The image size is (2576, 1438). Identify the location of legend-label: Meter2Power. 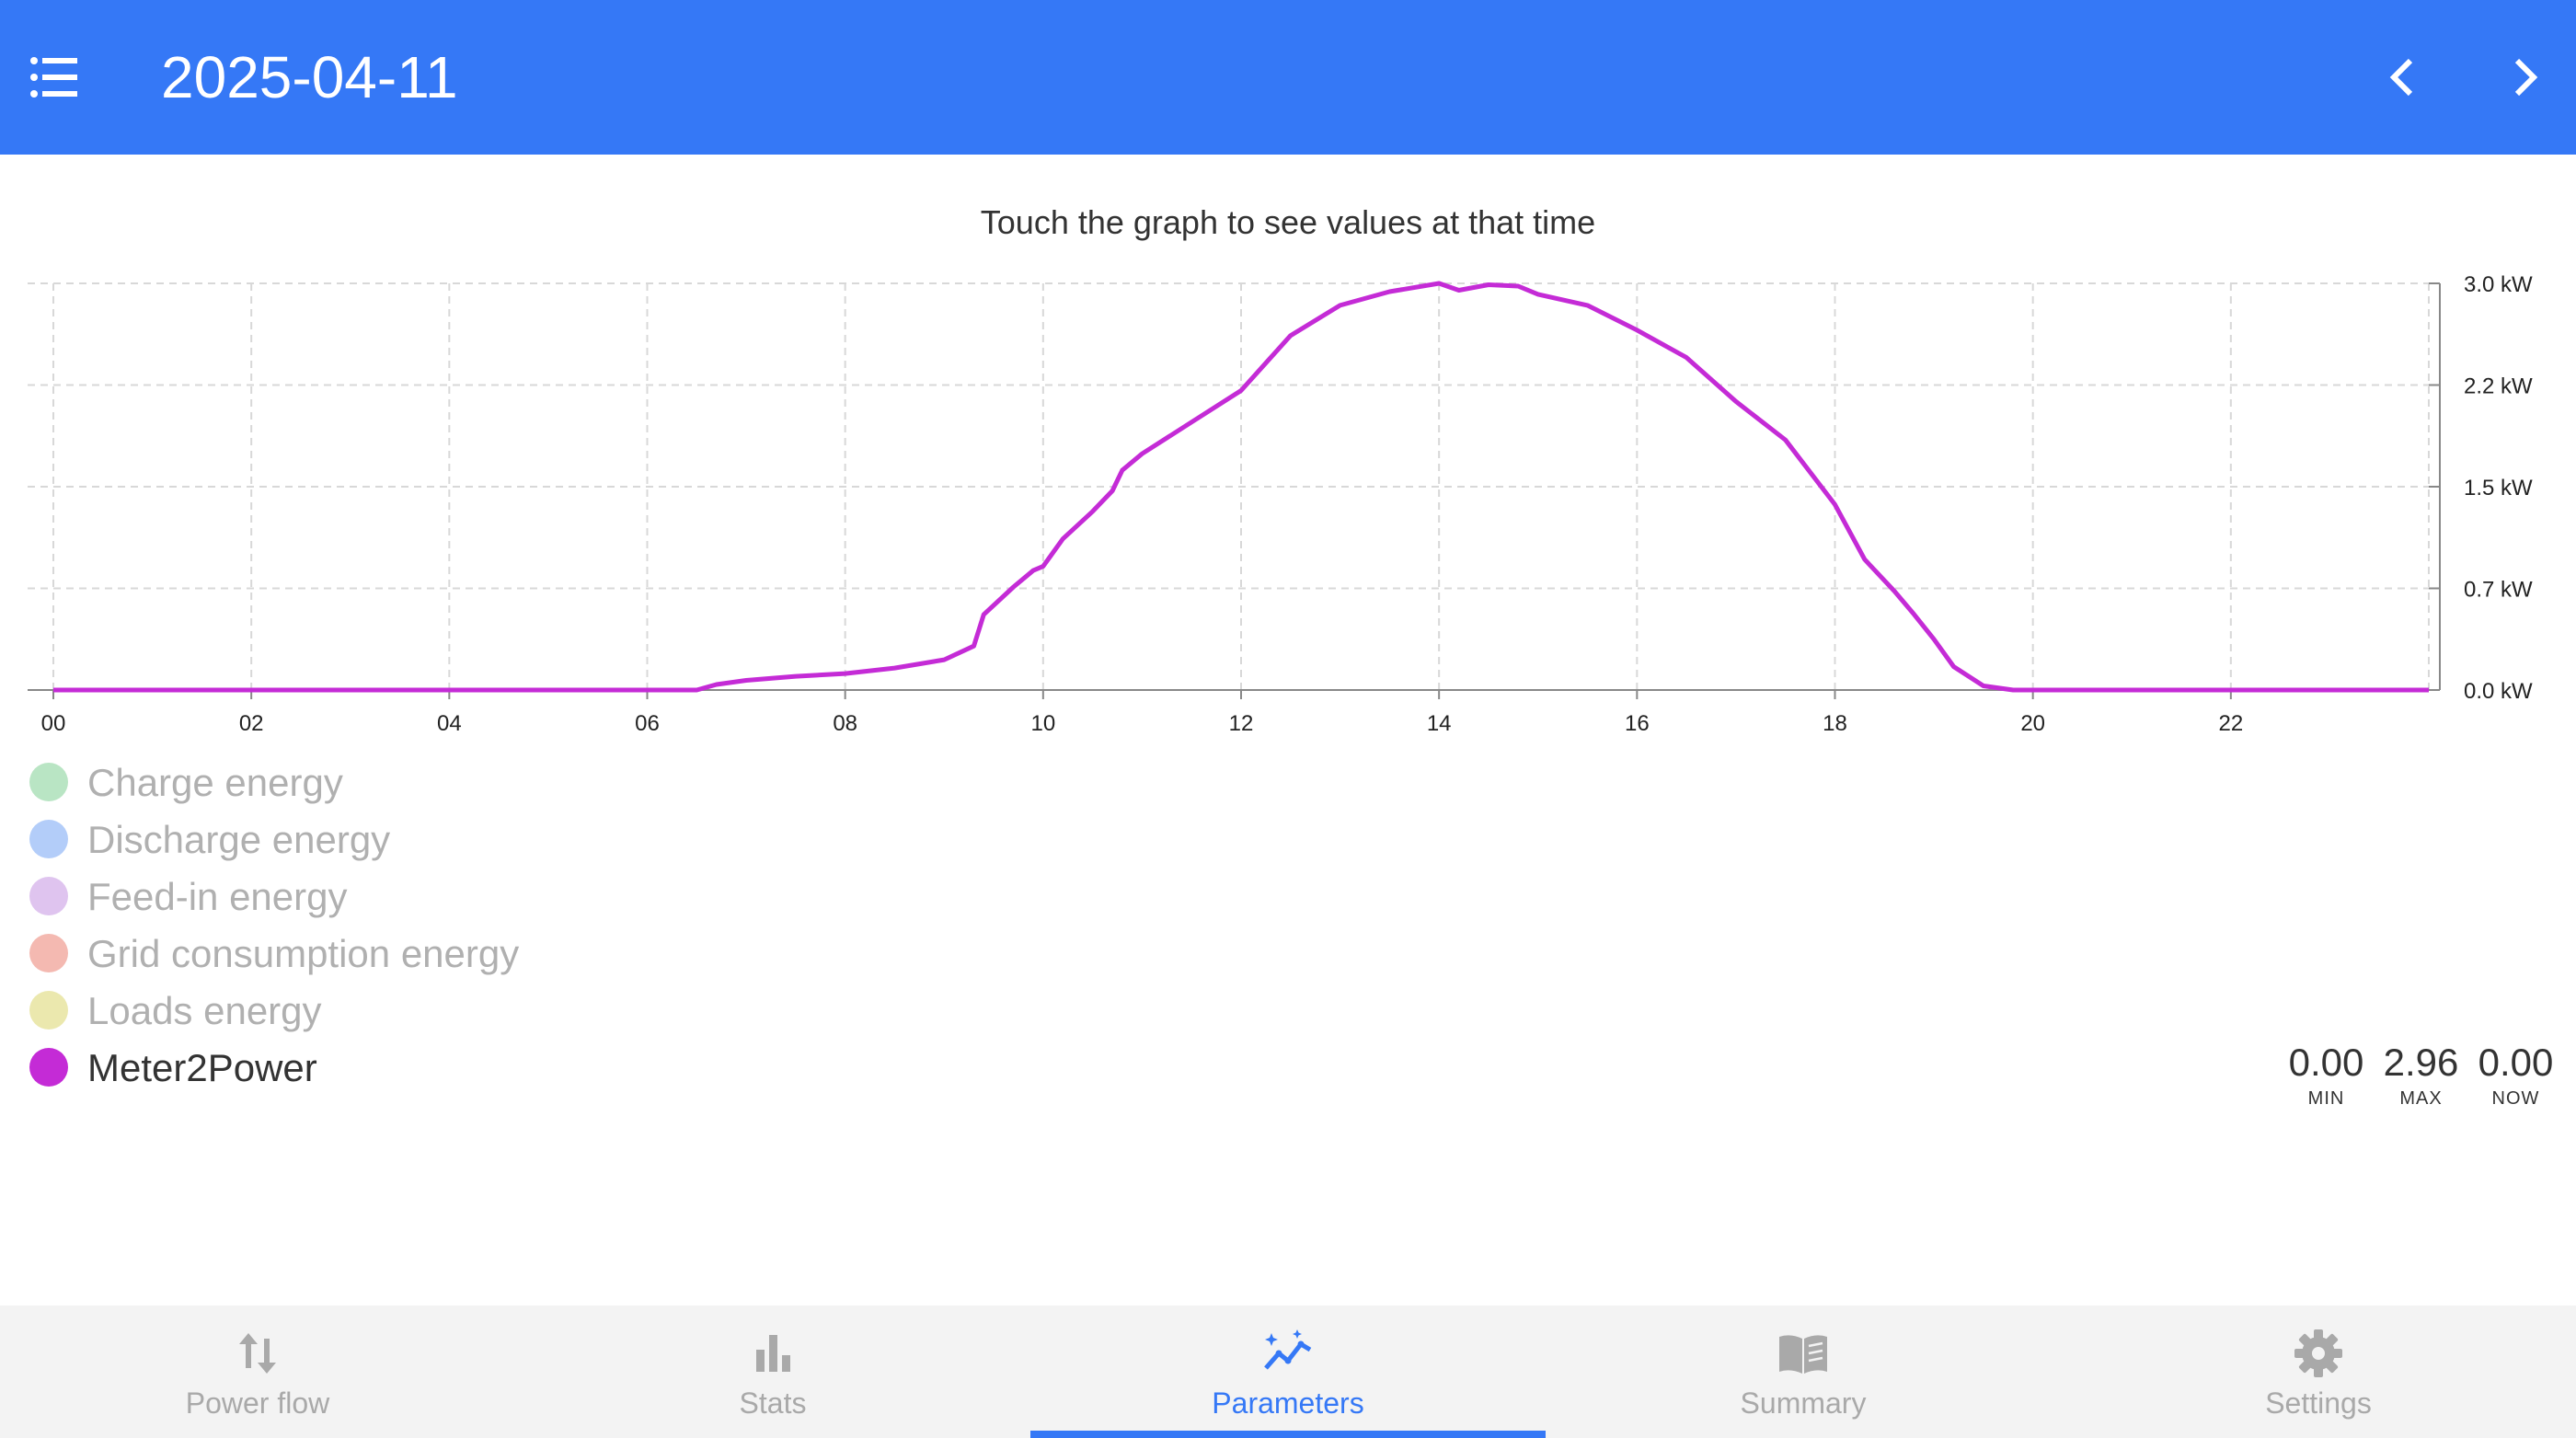
(202, 1067).